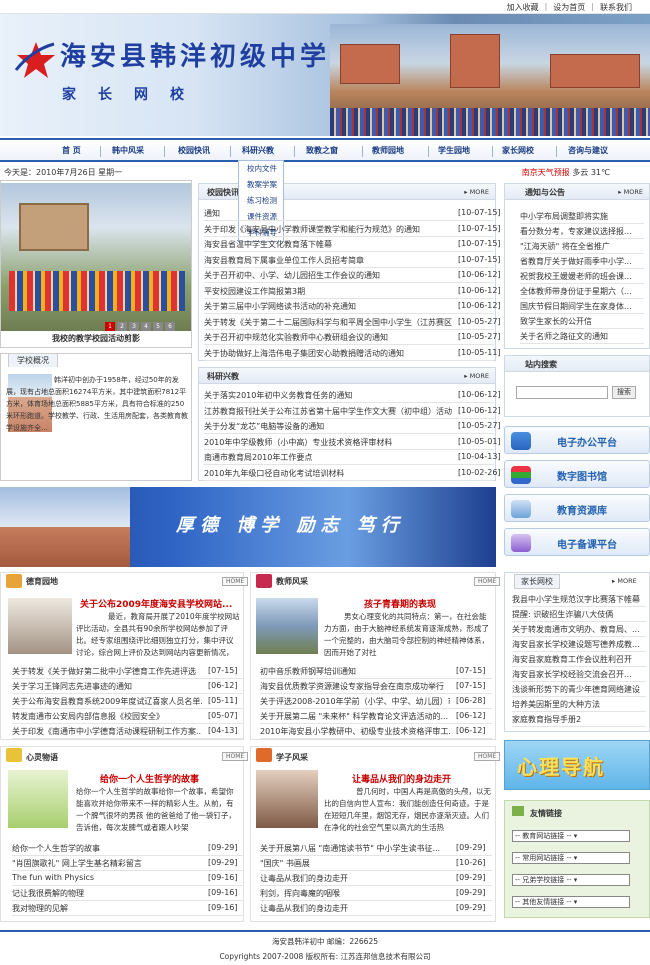  I want to click on heart-item: The fun with Physics, so click(107, 877).